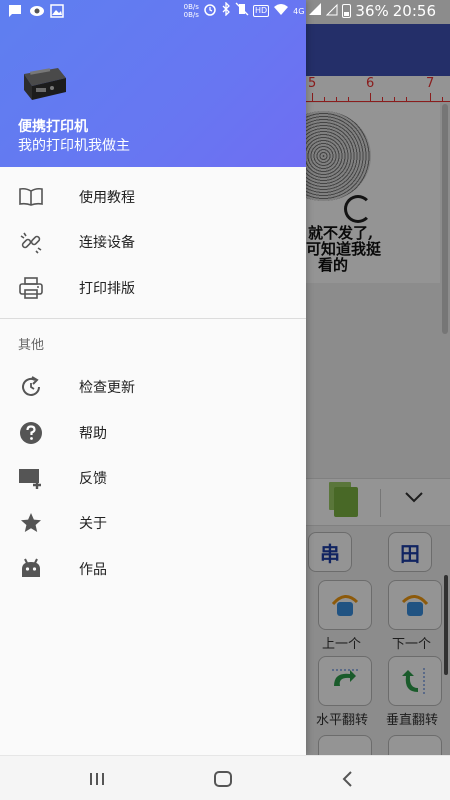  What do you see at coordinates (31, 569) in the screenshot?
I see `android-icon` at bounding box center [31, 569].